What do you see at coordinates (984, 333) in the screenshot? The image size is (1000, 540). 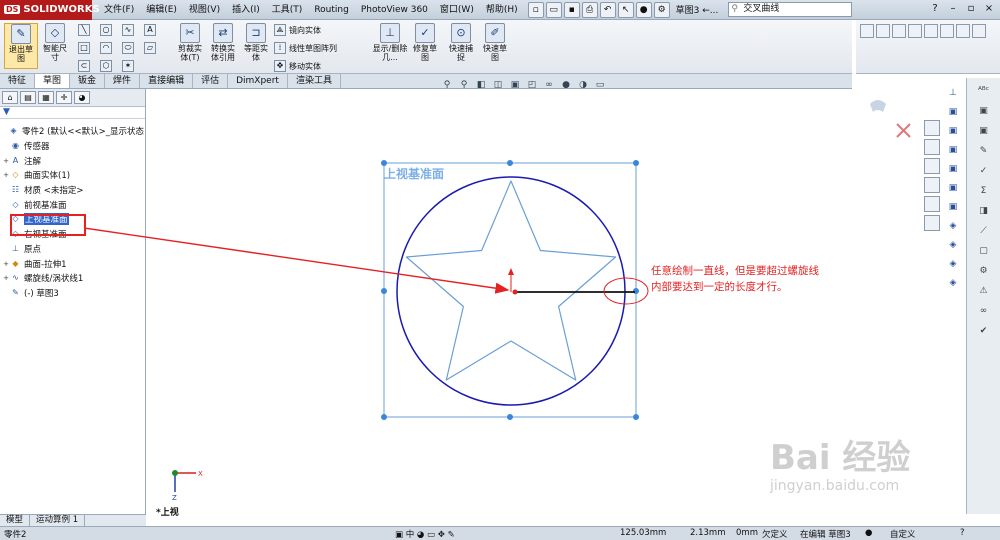 I see `complete-icon: ✔` at bounding box center [984, 333].